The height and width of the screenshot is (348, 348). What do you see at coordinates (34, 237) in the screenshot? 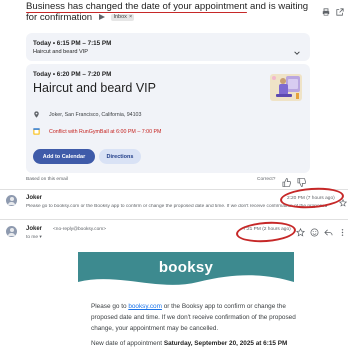
I see `recipient-toggle: to me ▾` at bounding box center [34, 237].